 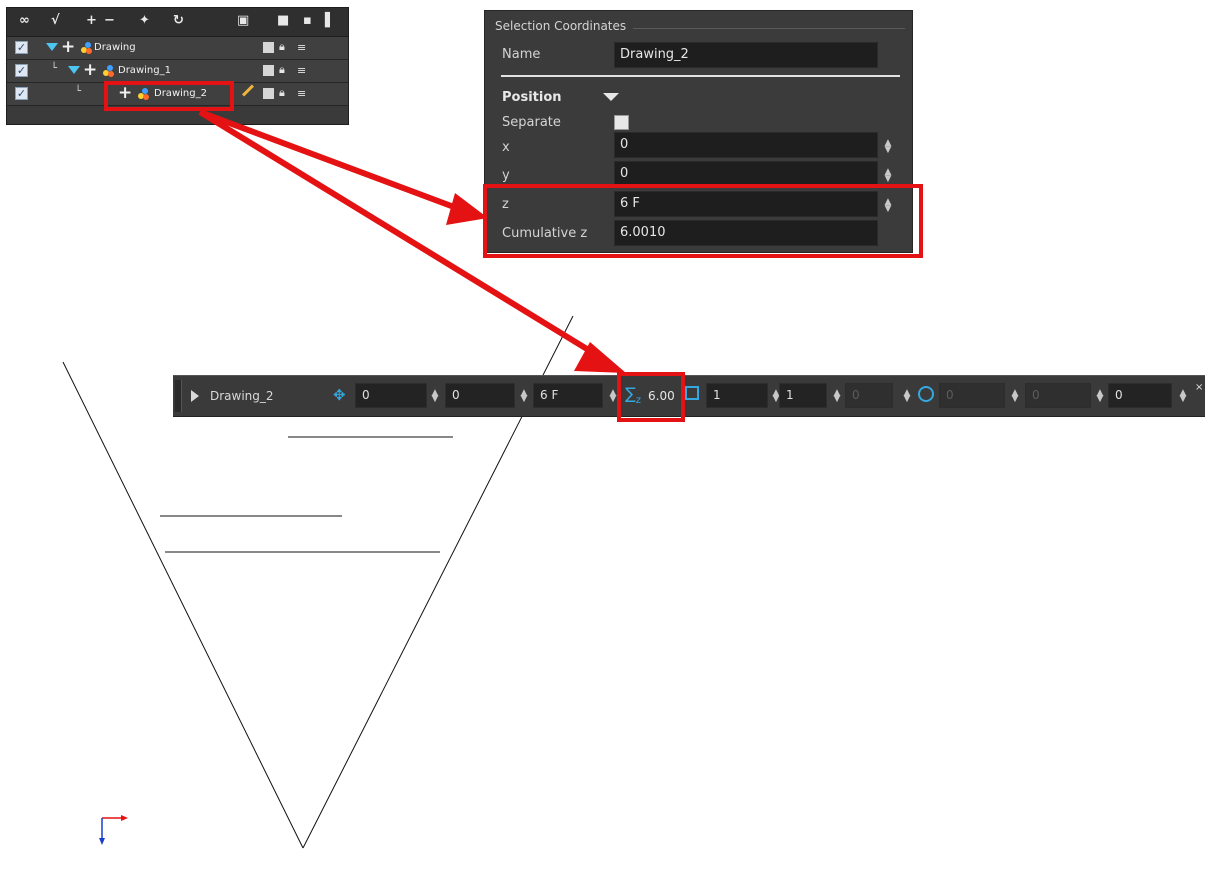 What do you see at coordinates (869, 395) in the screenshot?
I see `scale-z-field: 0` at bounding box center [869, 395].